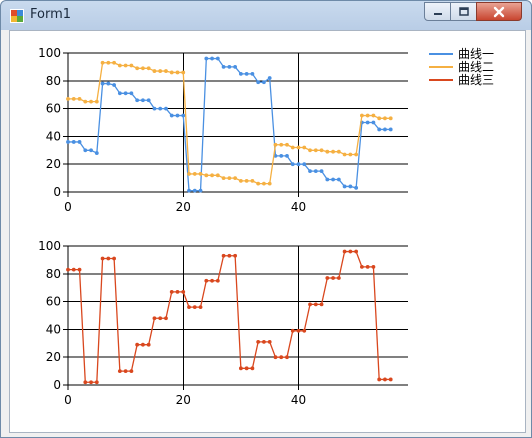  What do you see at coordinates (53, 357) in the screenshot?
I see `y-tick-label: 20` at bounding box center [53, 357].